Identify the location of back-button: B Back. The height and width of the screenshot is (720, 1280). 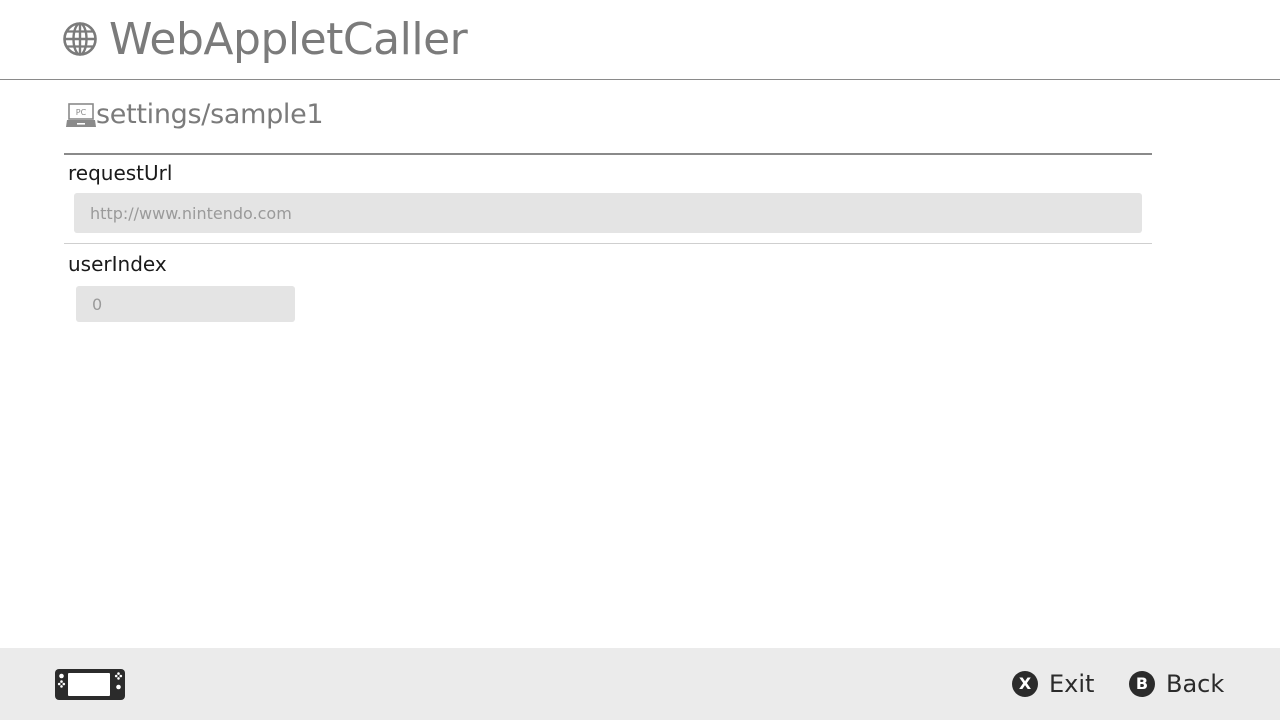
(1176, 684).